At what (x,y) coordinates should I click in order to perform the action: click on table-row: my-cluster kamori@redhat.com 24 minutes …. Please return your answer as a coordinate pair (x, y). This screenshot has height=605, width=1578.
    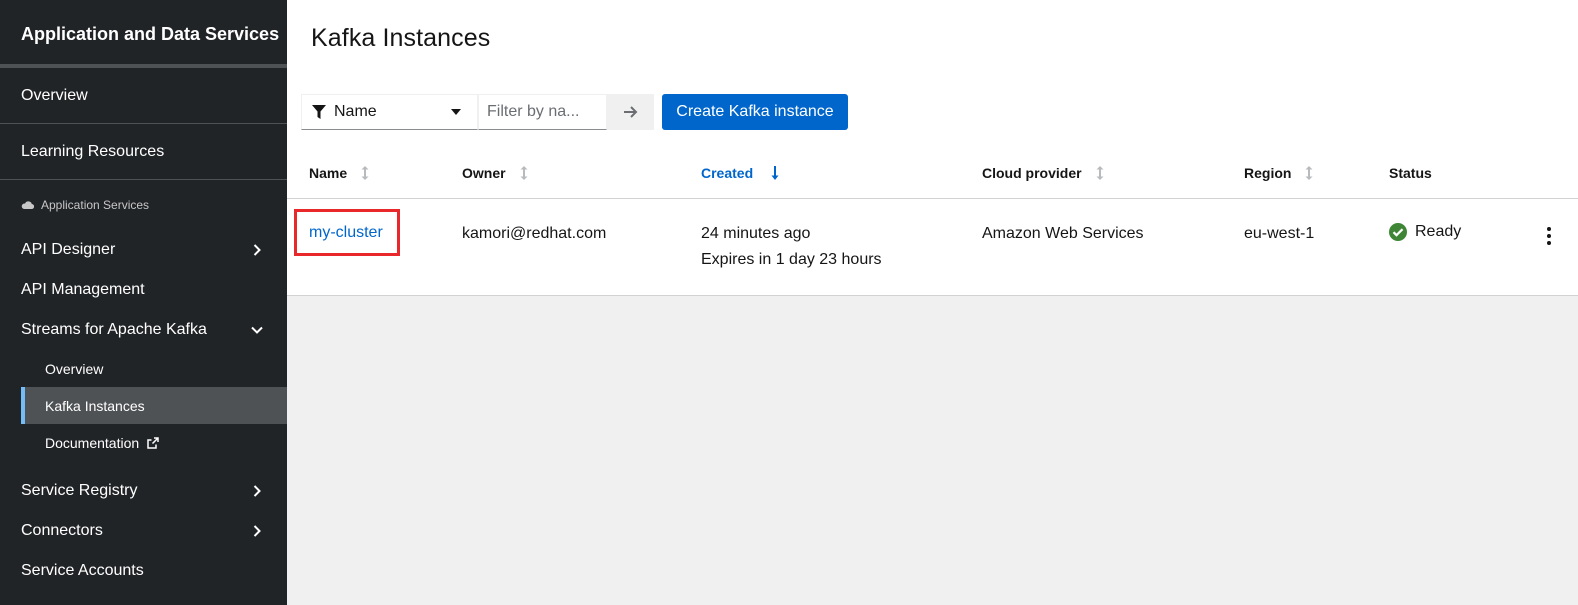
    Looking at the image, I should click on (932, 247).